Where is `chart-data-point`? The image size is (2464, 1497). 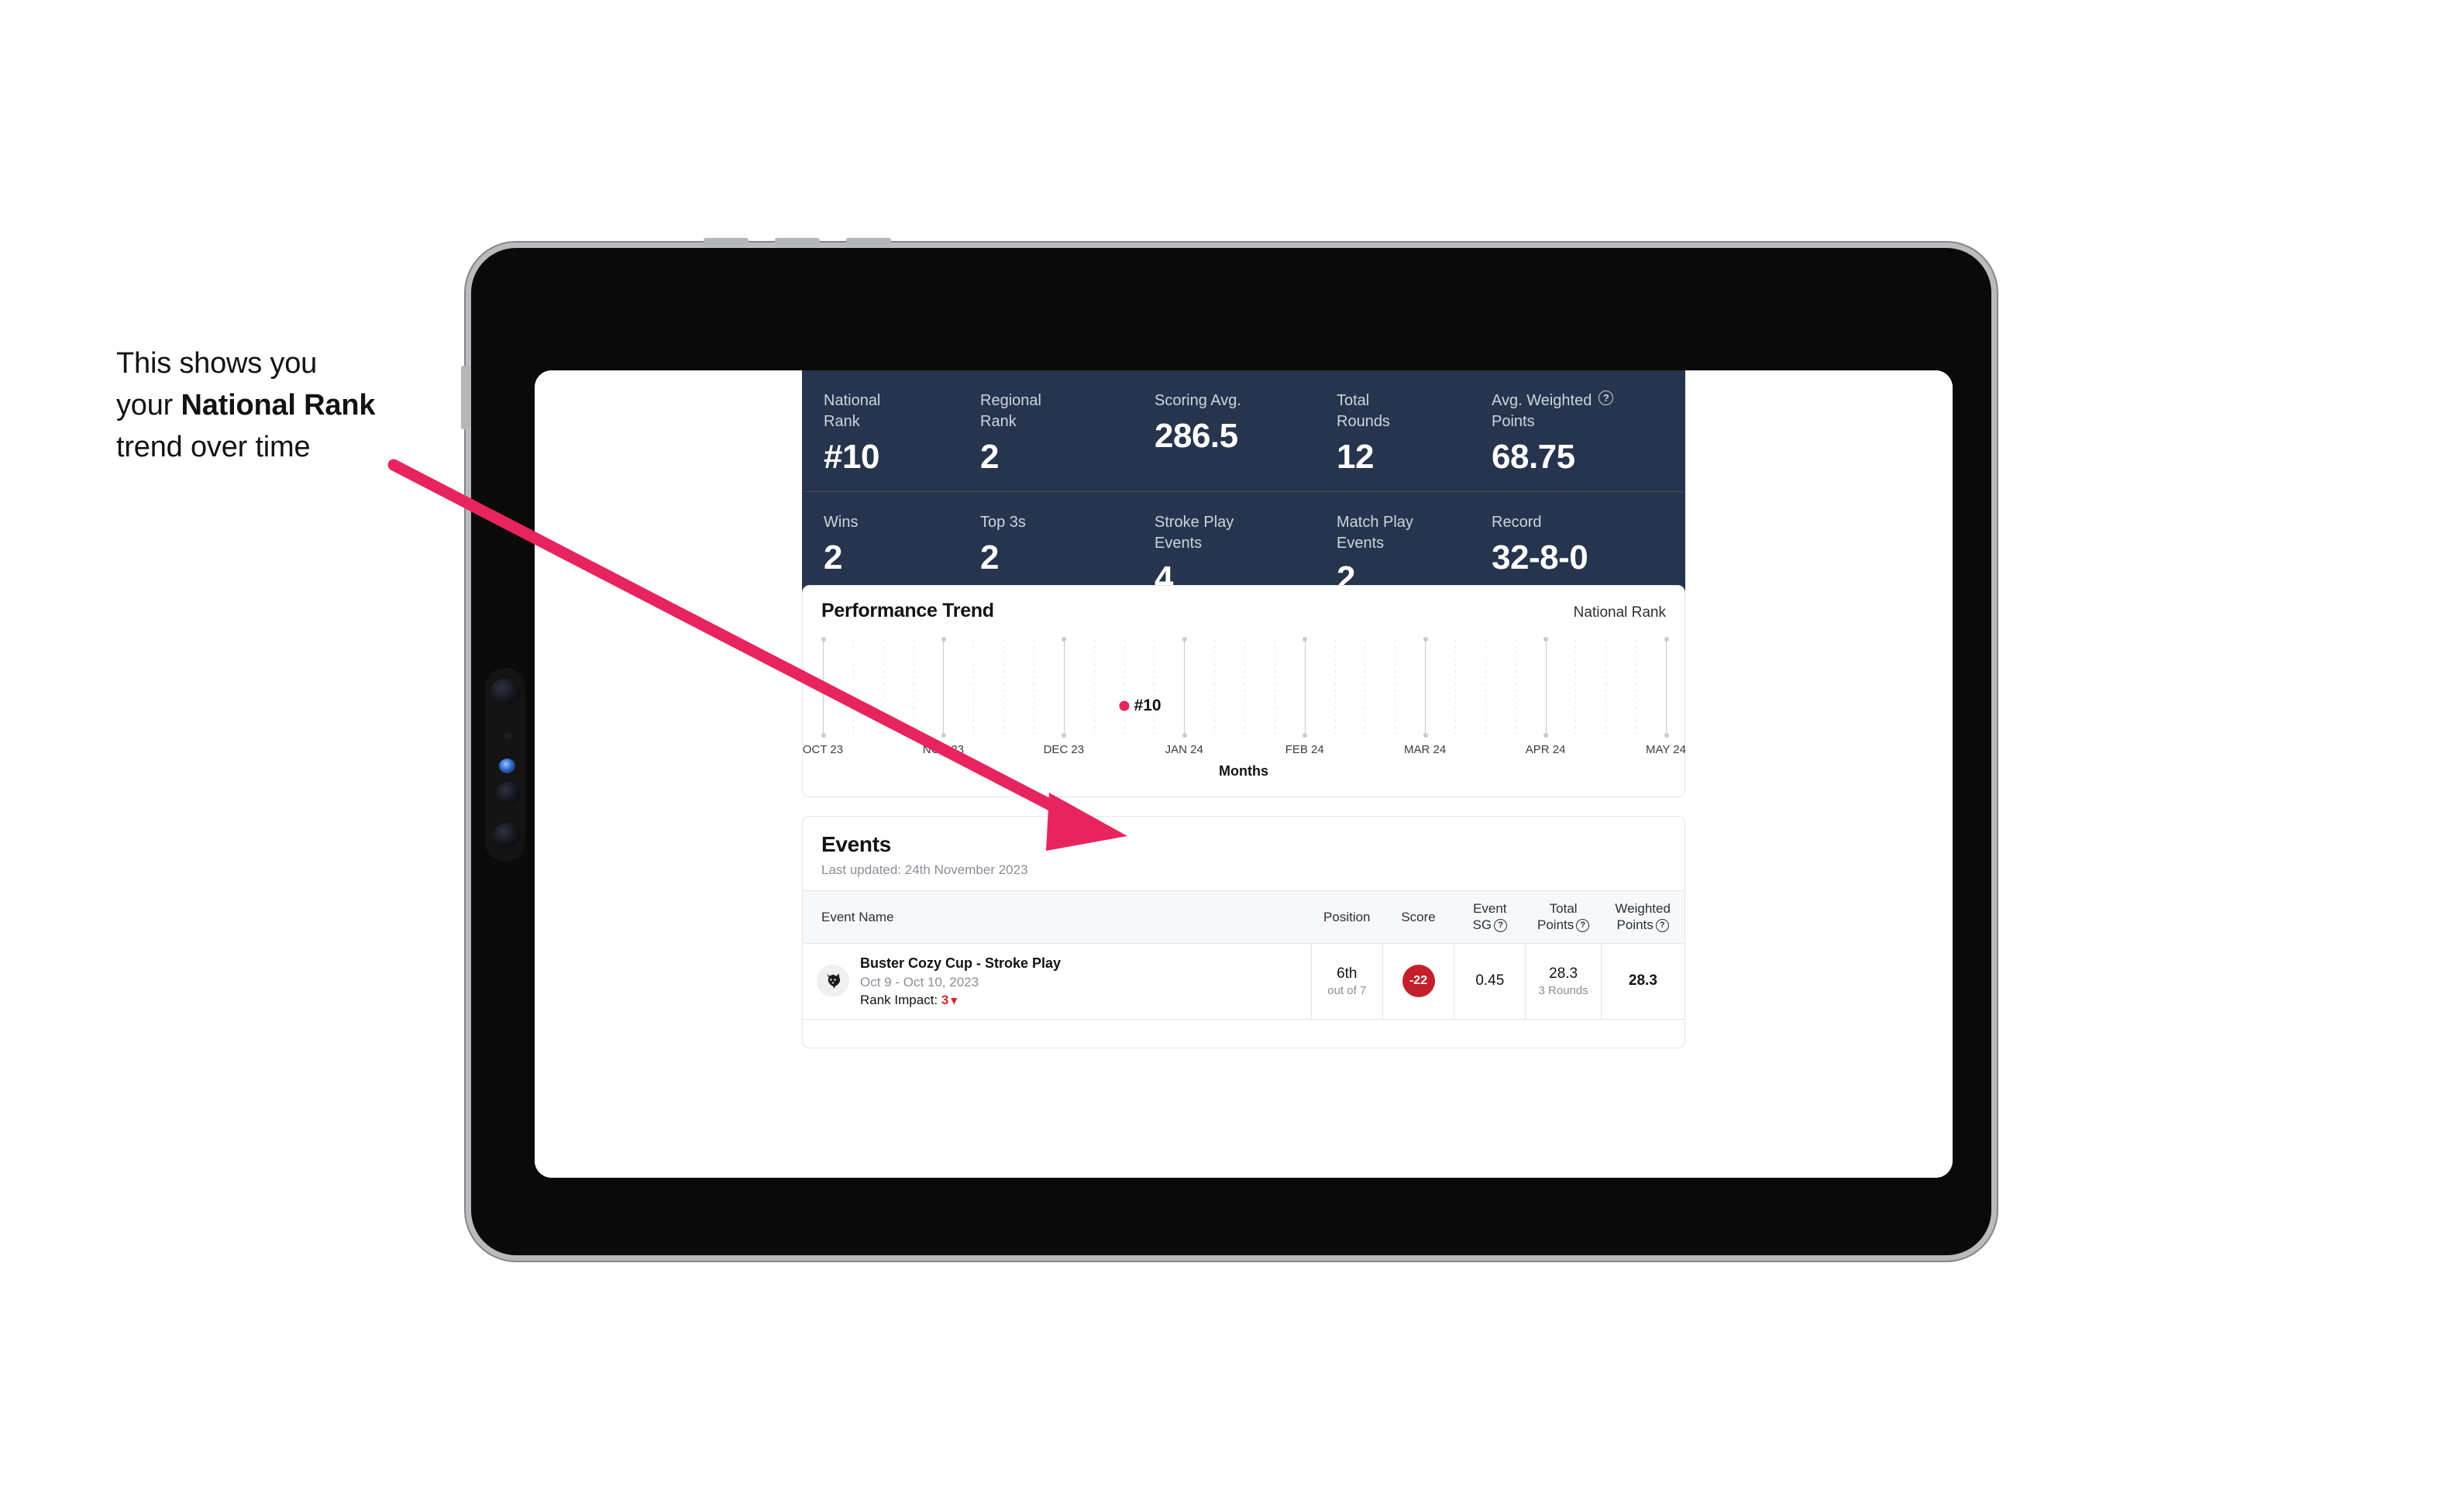 chart-data-point is located at coordinates (1124, 705).